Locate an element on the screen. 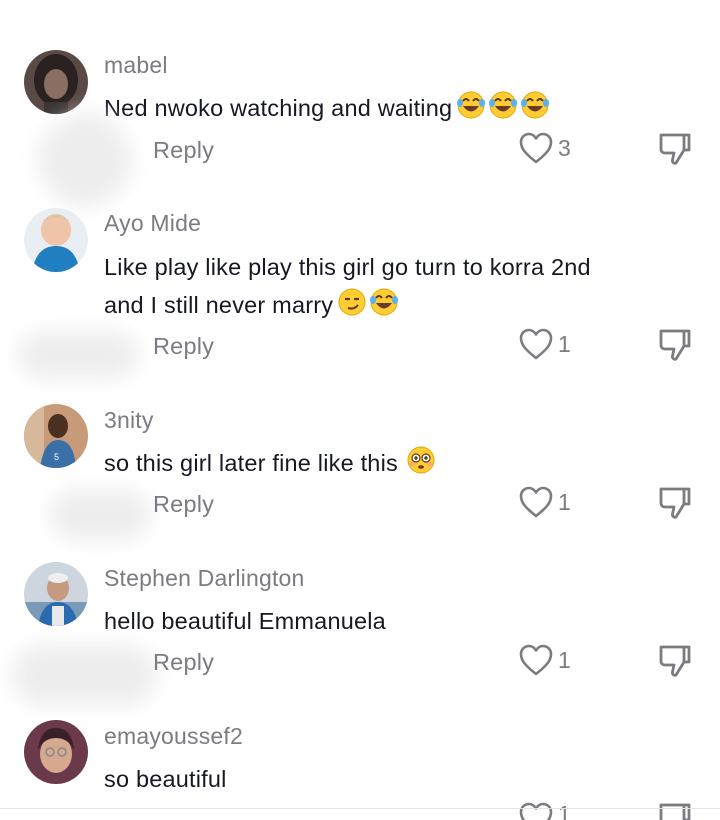 The width and height of the screenshot is (720, 820). comment-username: 3nity is located at coordinates (129, 420).